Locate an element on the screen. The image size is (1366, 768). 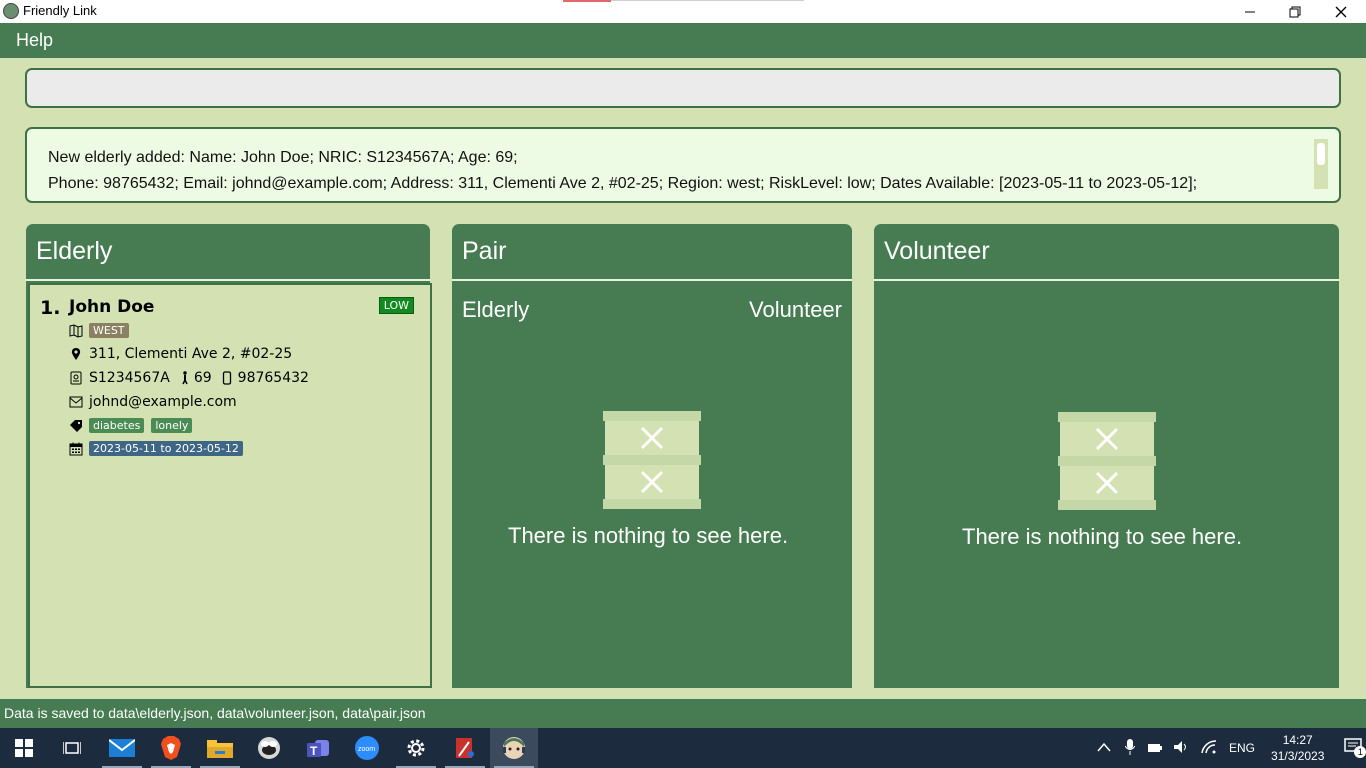
phone-icon is located at coordinates (227, 378).